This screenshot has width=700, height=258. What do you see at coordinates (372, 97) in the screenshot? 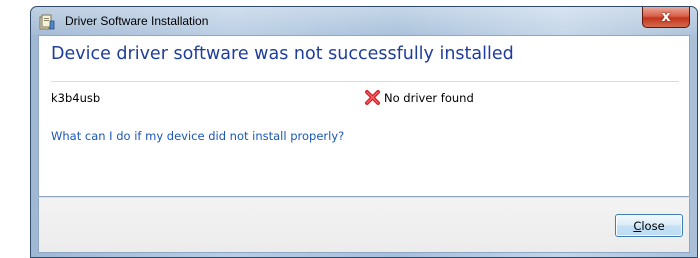
I see `red-x-error-icon` at bounding box center [372, 97].